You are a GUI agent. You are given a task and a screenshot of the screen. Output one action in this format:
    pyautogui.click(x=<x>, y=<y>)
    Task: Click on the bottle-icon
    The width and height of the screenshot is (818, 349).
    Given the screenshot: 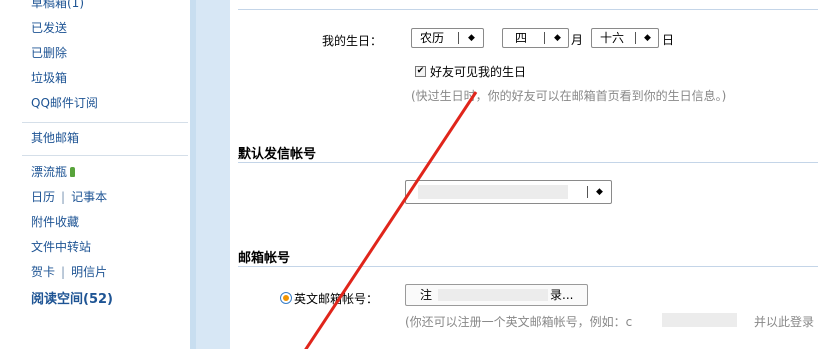 What is the action you would take?
    pyautogui.click(x=73, y=172)
    